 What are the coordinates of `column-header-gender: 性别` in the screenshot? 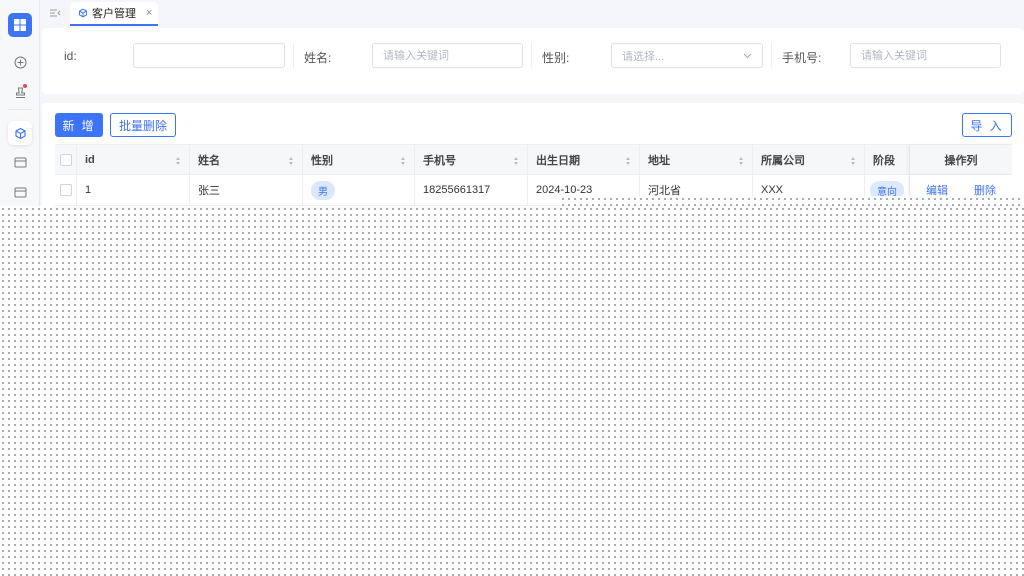 It's located at (359, 159).